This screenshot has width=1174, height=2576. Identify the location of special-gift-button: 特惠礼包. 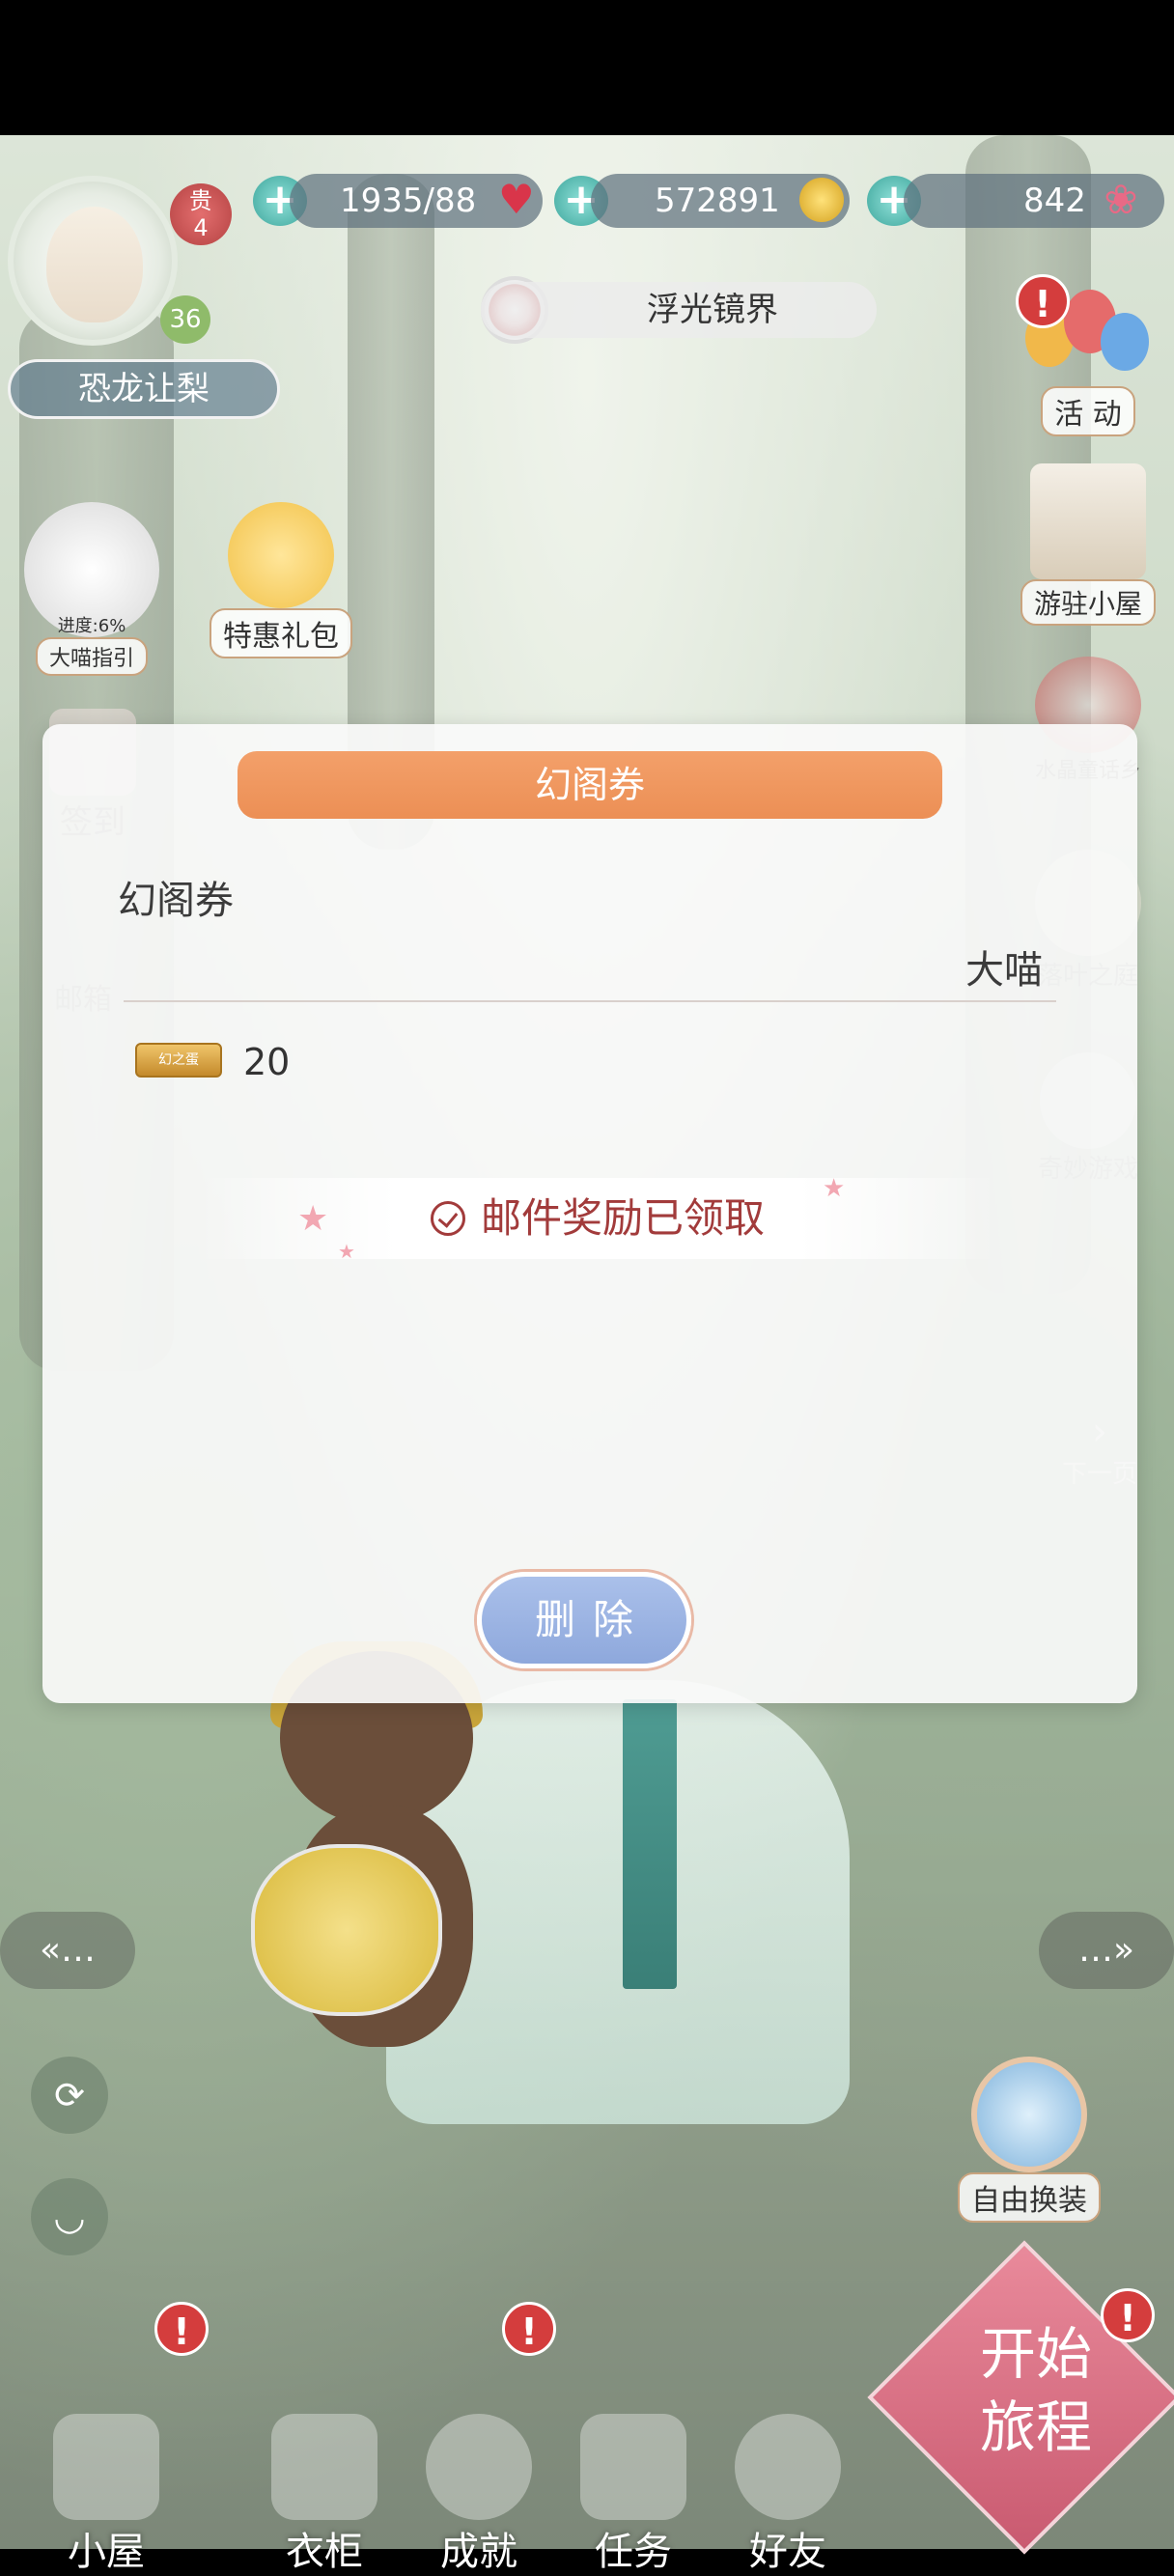
(281, 580).